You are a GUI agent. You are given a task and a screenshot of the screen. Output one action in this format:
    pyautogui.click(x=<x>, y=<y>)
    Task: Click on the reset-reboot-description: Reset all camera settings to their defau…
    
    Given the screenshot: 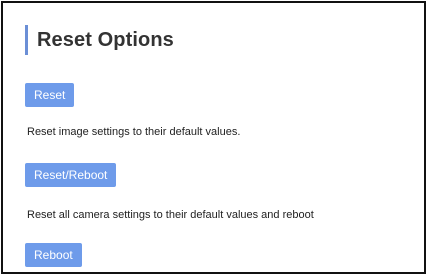 What is the action you would take?
    pyautogui.click(x=170, y=215)
    